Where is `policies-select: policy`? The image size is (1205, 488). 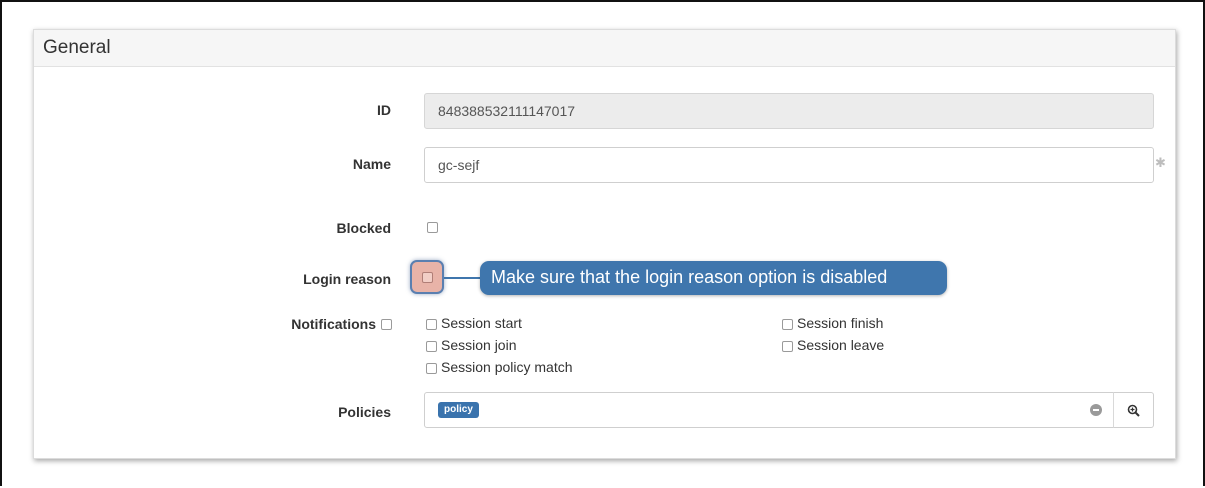
policies-select: policy is located at coordinates (769, 410).